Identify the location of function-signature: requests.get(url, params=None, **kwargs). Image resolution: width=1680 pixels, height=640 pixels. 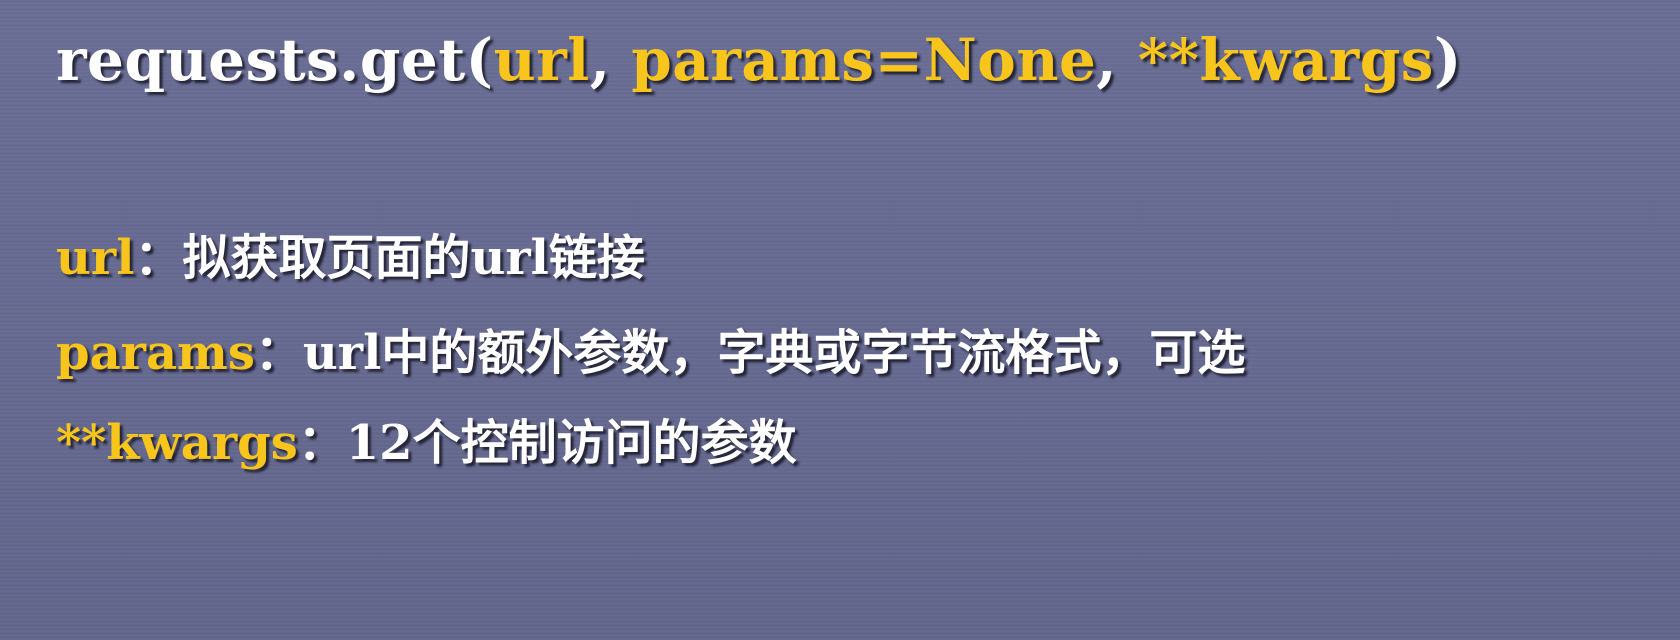
(759, 60).